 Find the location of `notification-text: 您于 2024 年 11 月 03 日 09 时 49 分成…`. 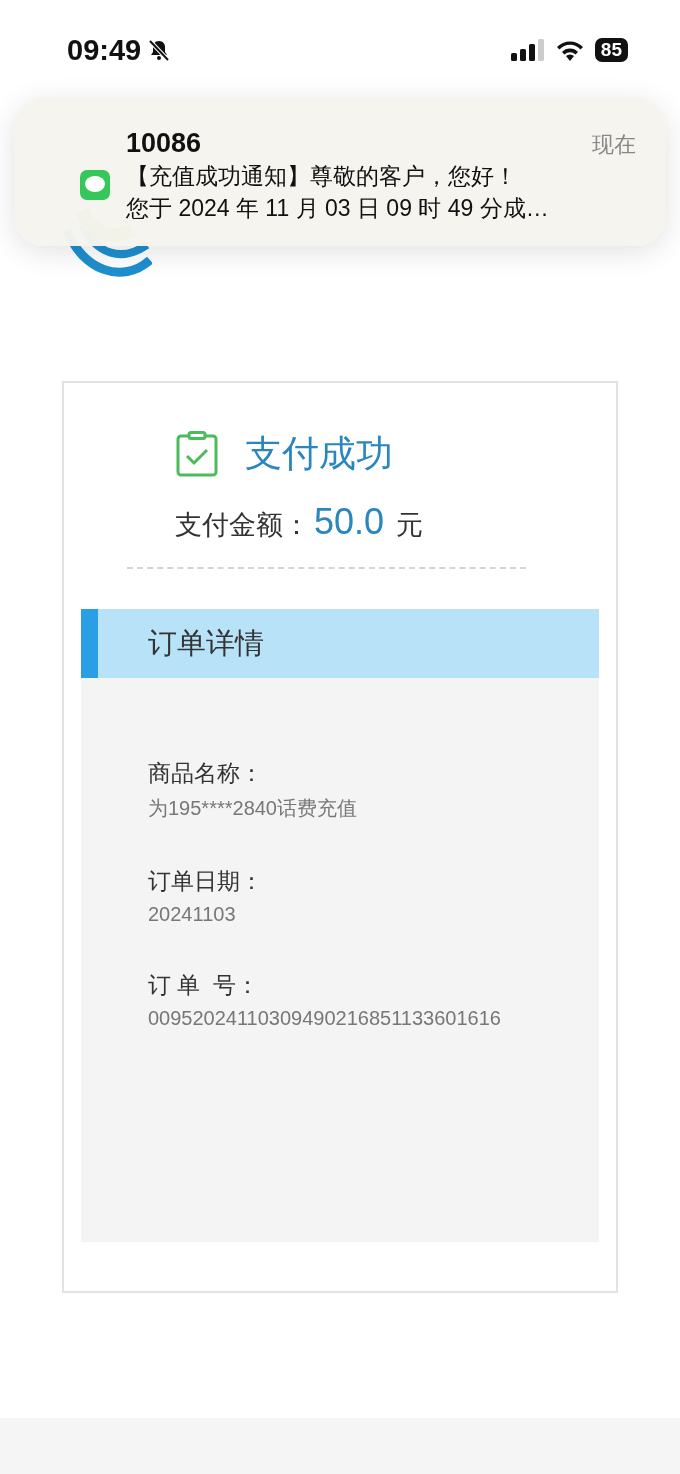

notification-text: 您于 2024 年 11 月 03 日 09 时 49 分成… is located at coordinates (338, 208).